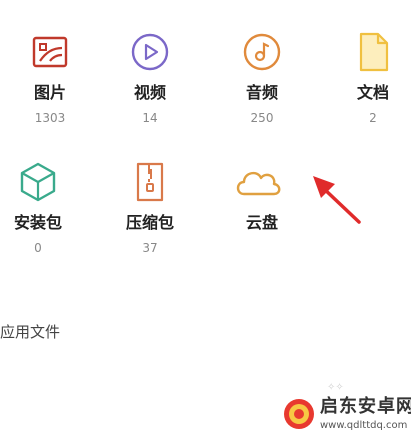  Describe the element at coordinates (372, 92) in the screenshot. I see `category-label: 文档` at that location.